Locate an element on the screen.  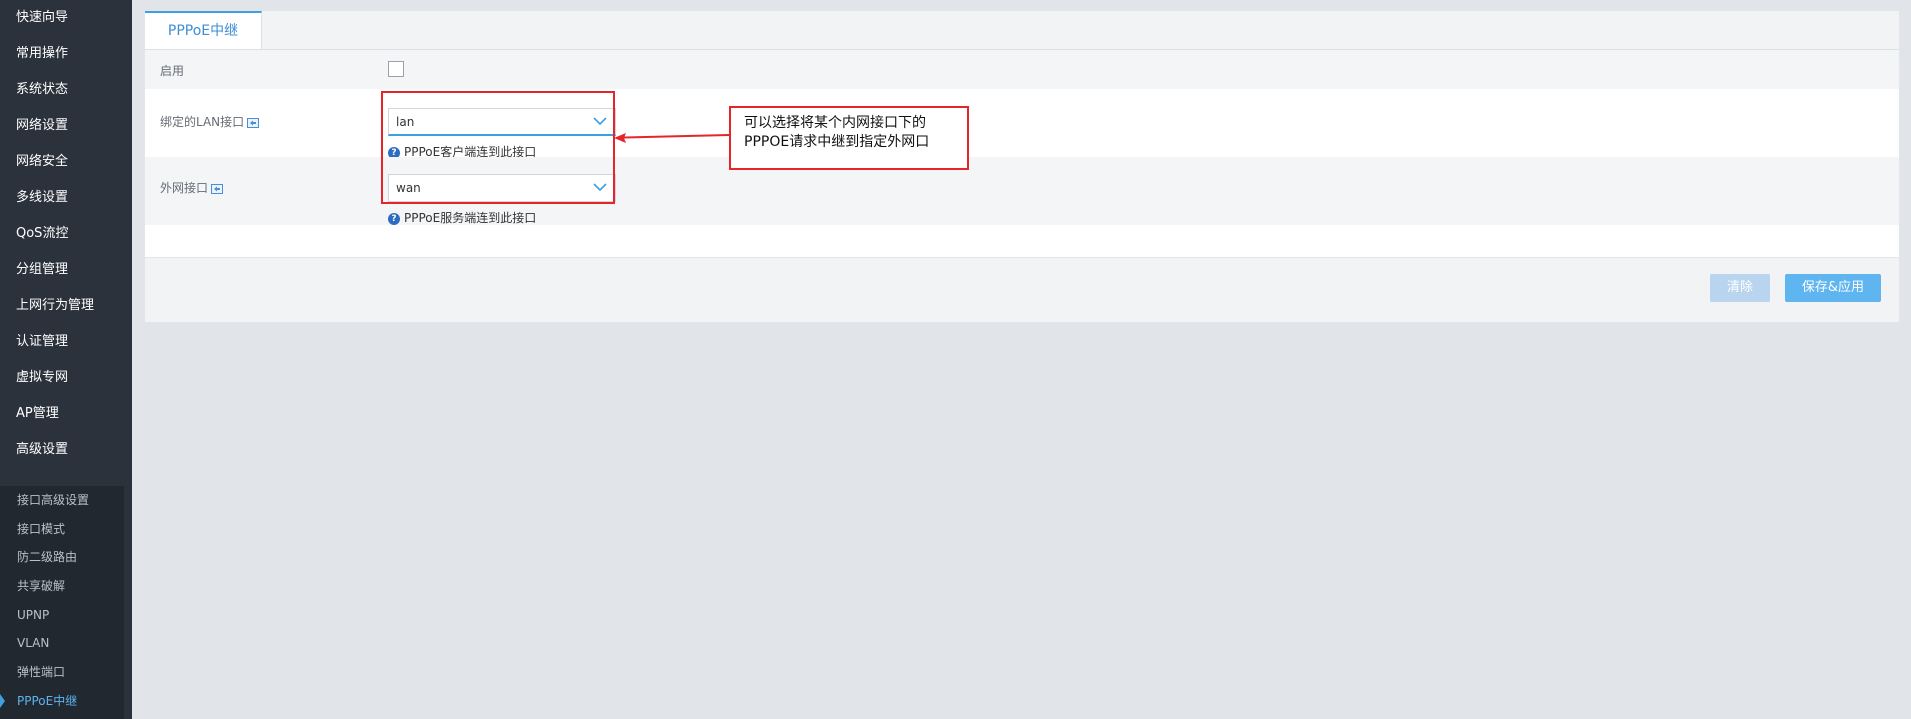
active-marker-icon is located at coordinates (2, 701).